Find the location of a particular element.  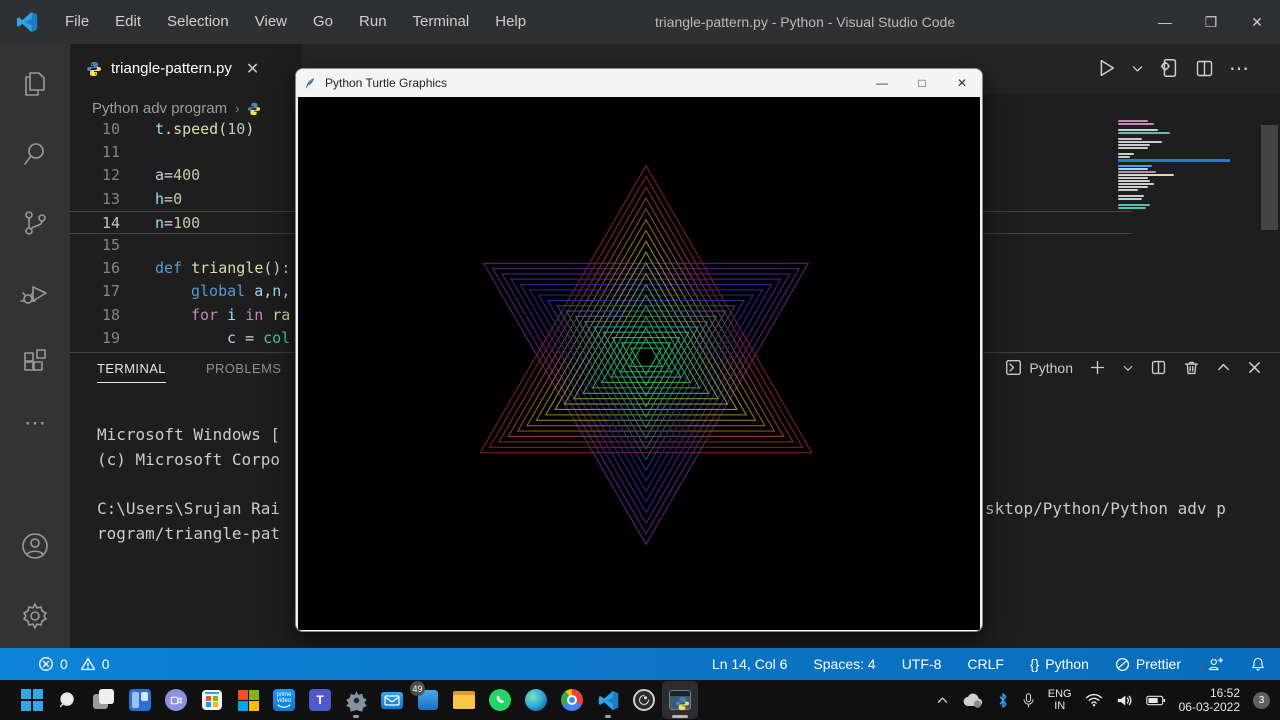

edge-icon is located at coordinates (536, 700).